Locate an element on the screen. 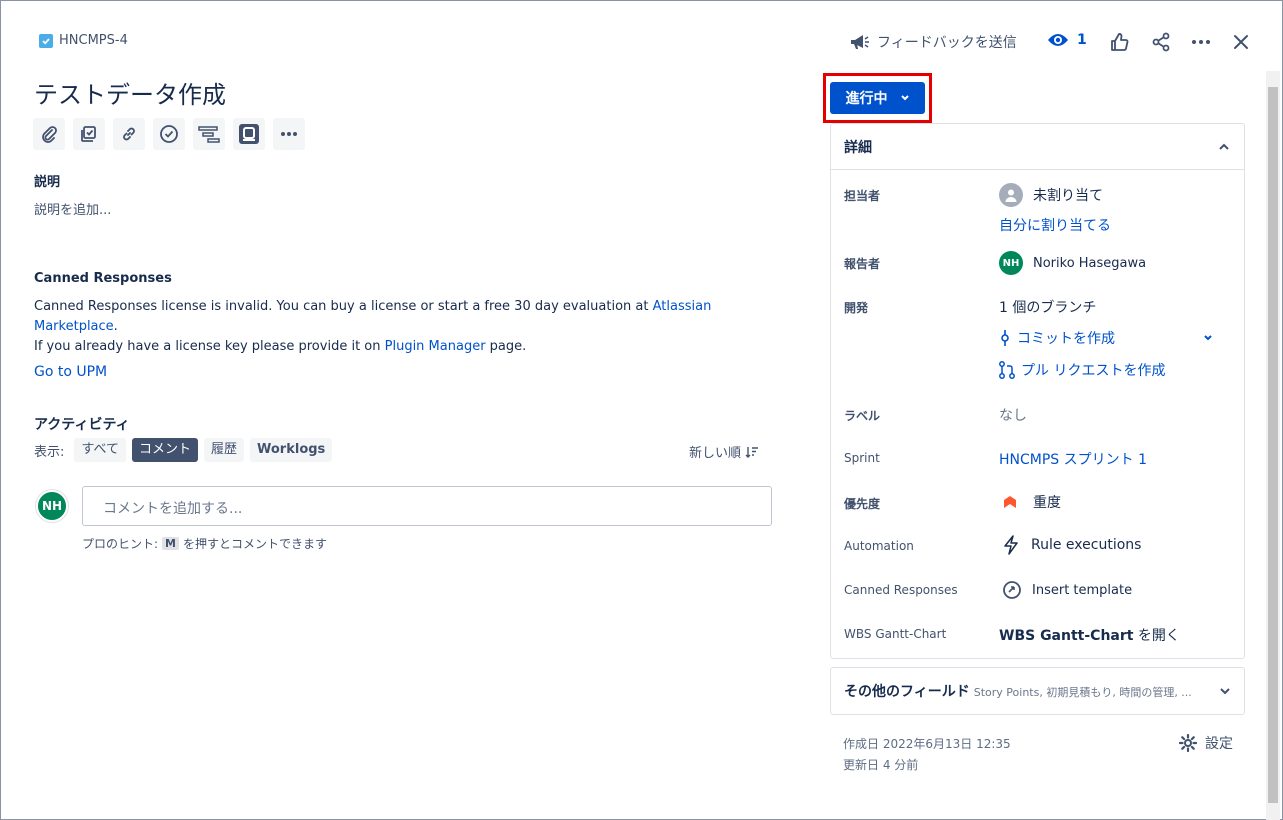 The width and height of the screenshot is (1283, 820). gantt-button is located at coordinates (209, 134).